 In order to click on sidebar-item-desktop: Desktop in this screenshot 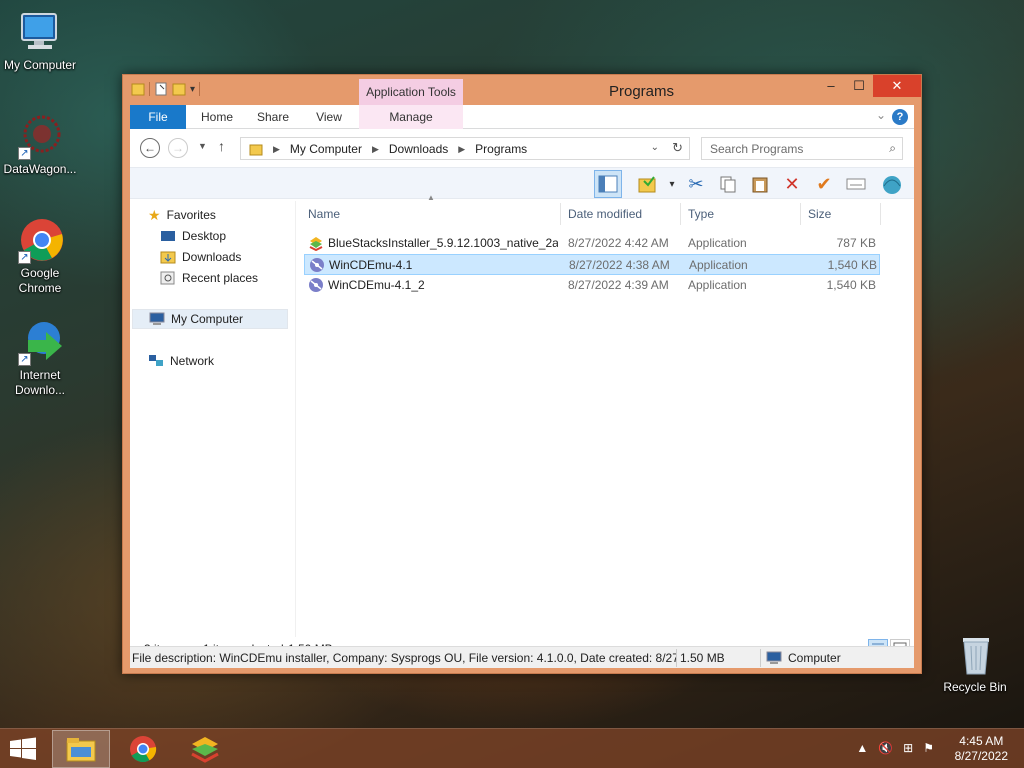, I will do `click(193, 236)`.